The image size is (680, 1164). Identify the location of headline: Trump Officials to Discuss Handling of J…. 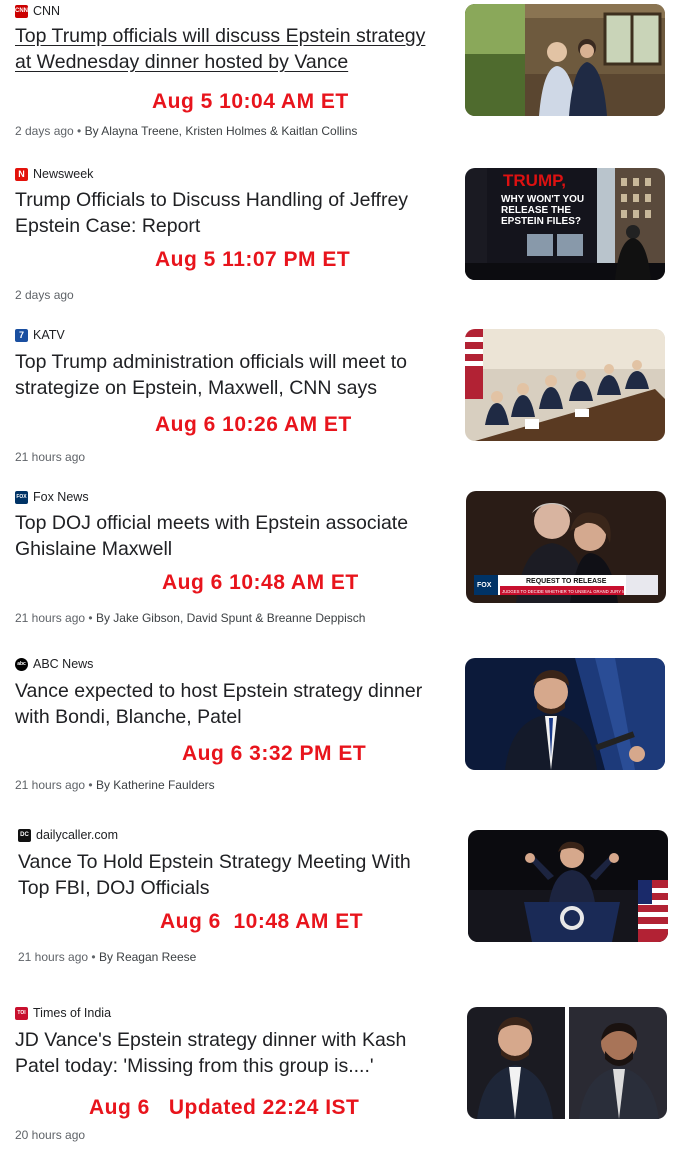
(211, 213).